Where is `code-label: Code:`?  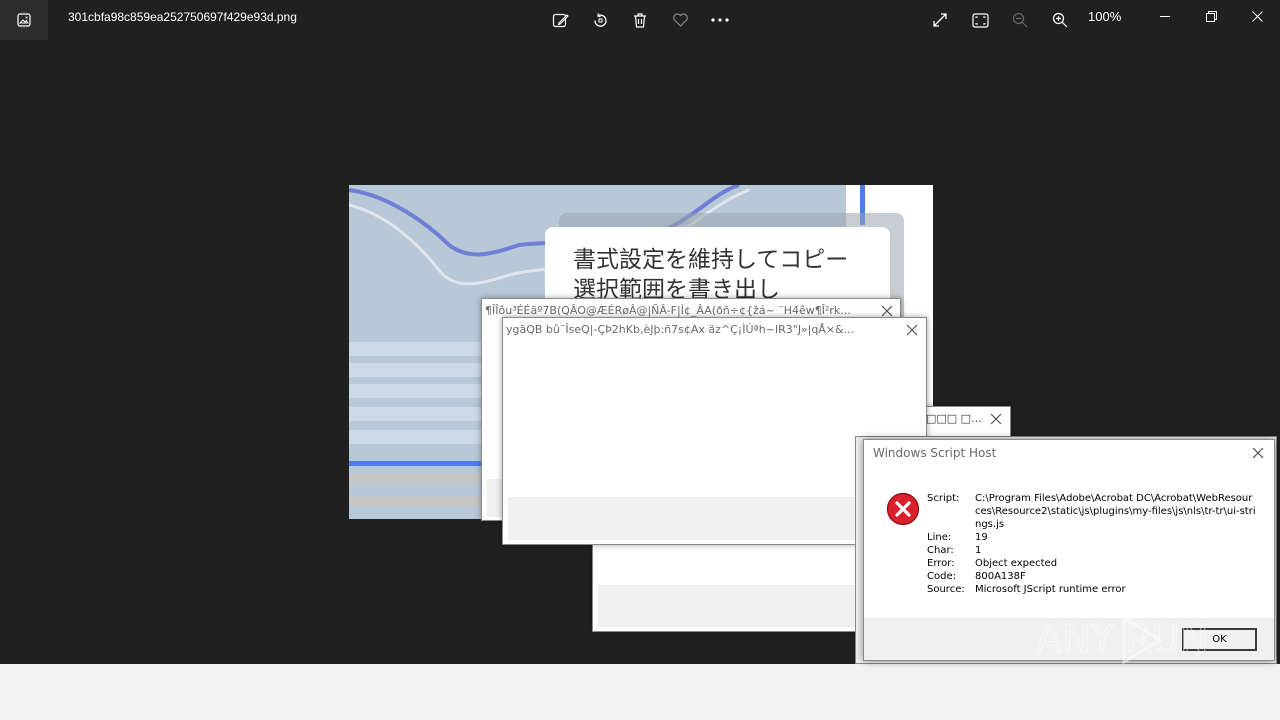
code-label: Code: is located at coordinates (941, 576).